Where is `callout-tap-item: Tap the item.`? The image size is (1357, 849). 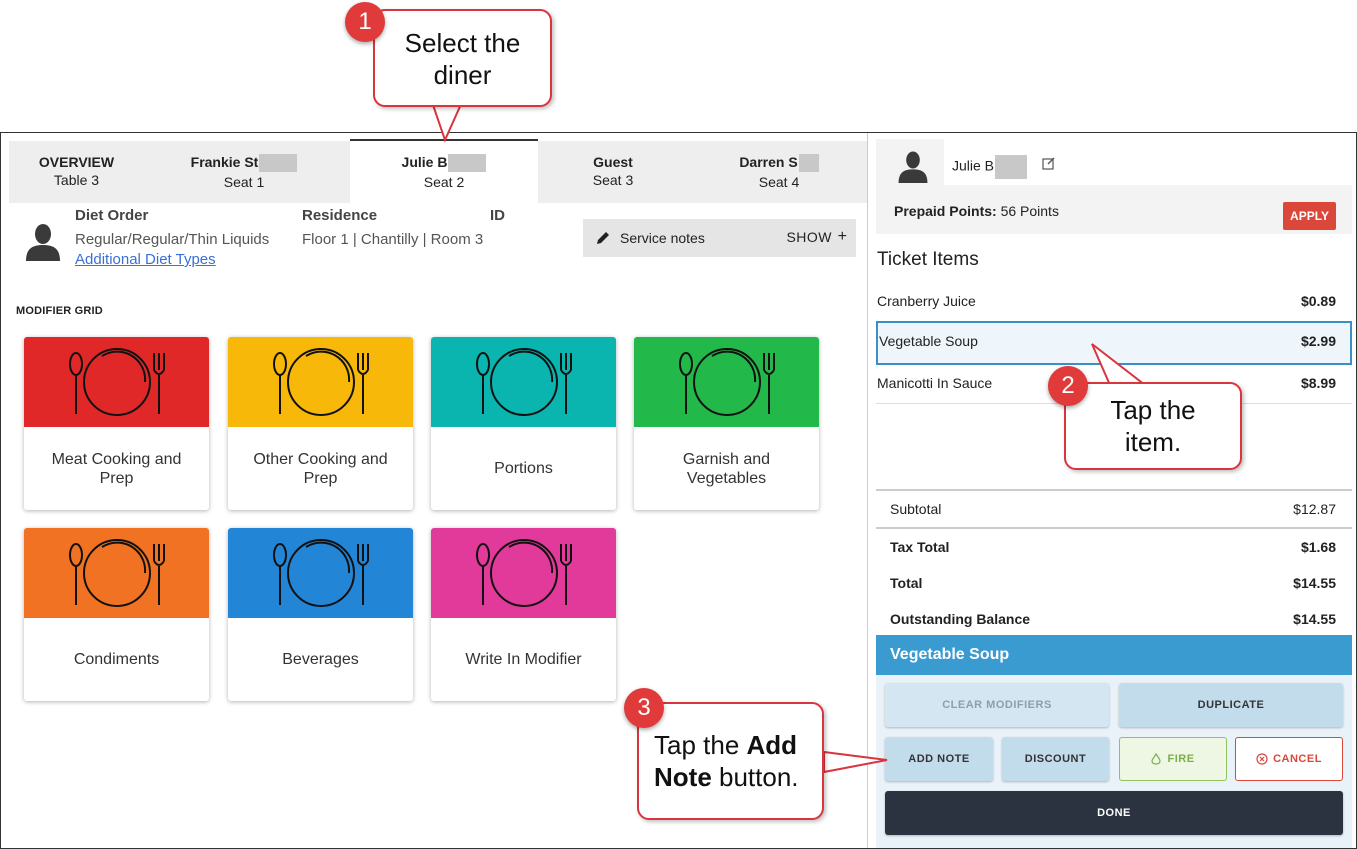
callout-tap-item: Tap the item. is located at coordinates (1153, 426).